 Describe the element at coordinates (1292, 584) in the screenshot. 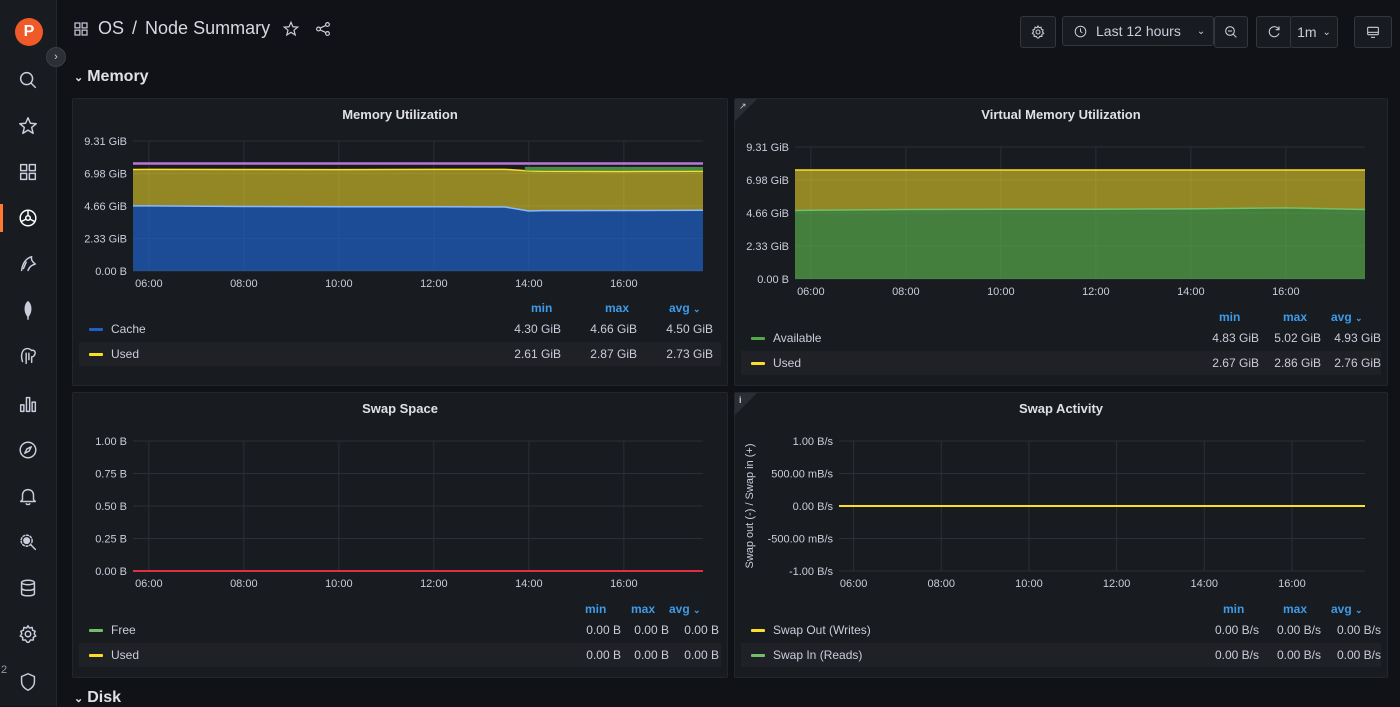

I see `x-tick-label: 16:00` at that location.